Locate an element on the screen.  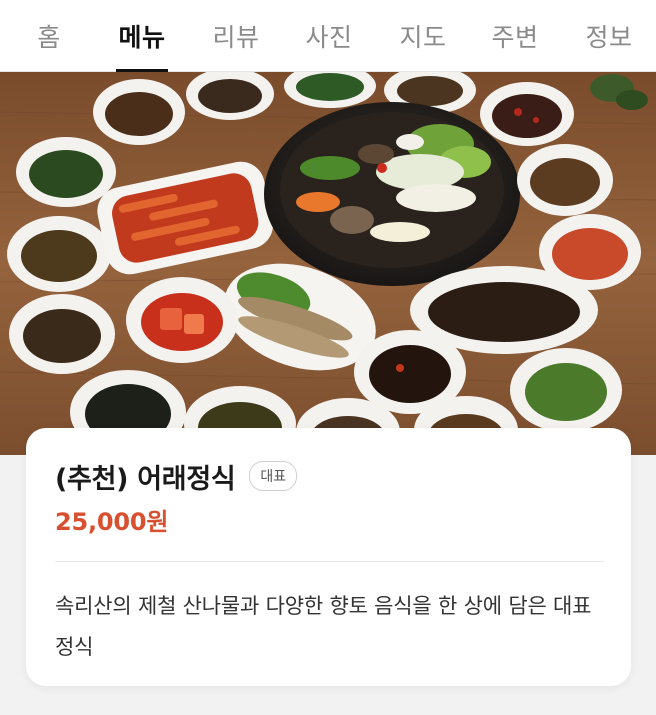
menu-title-row: (추천) 어래정식 대표 is located at coordinates (176, 476).